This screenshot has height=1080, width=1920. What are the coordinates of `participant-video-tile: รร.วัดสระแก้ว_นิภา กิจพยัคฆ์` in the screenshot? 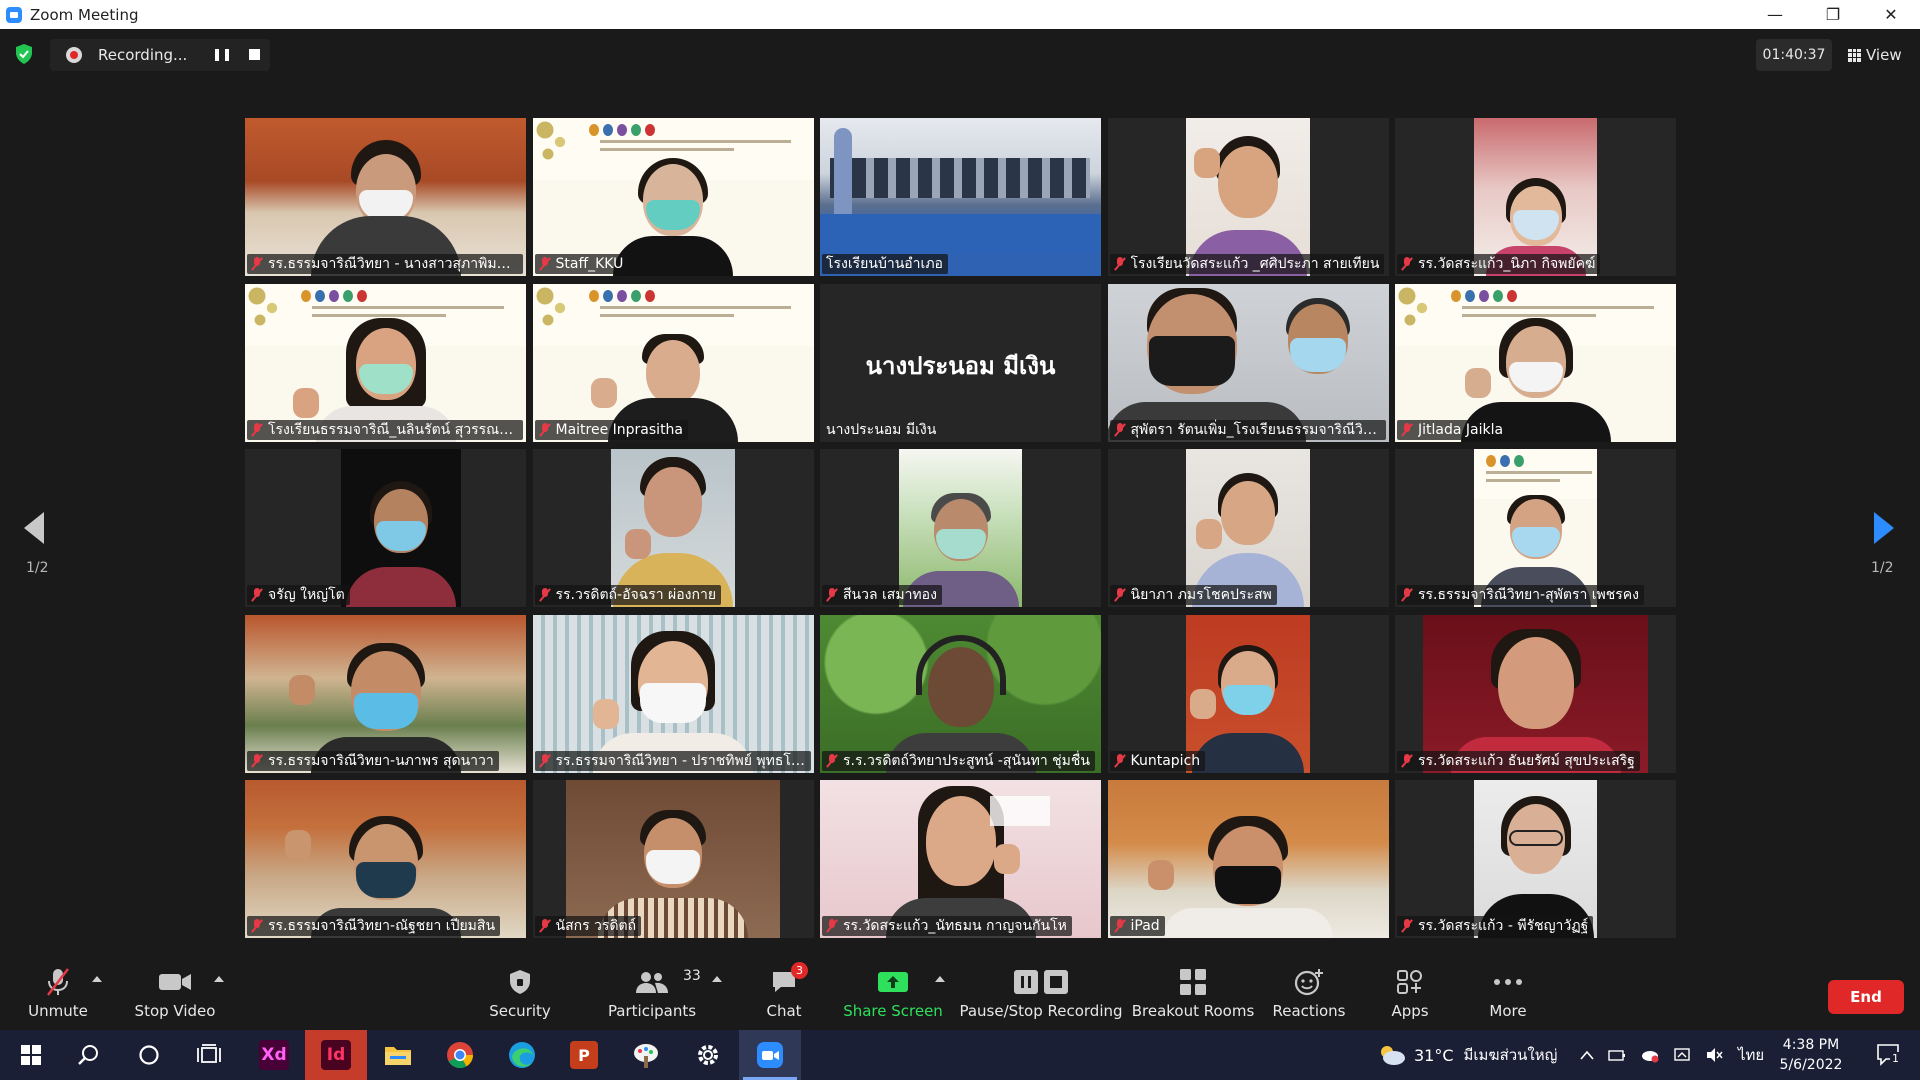 It's located at (1535, 197).